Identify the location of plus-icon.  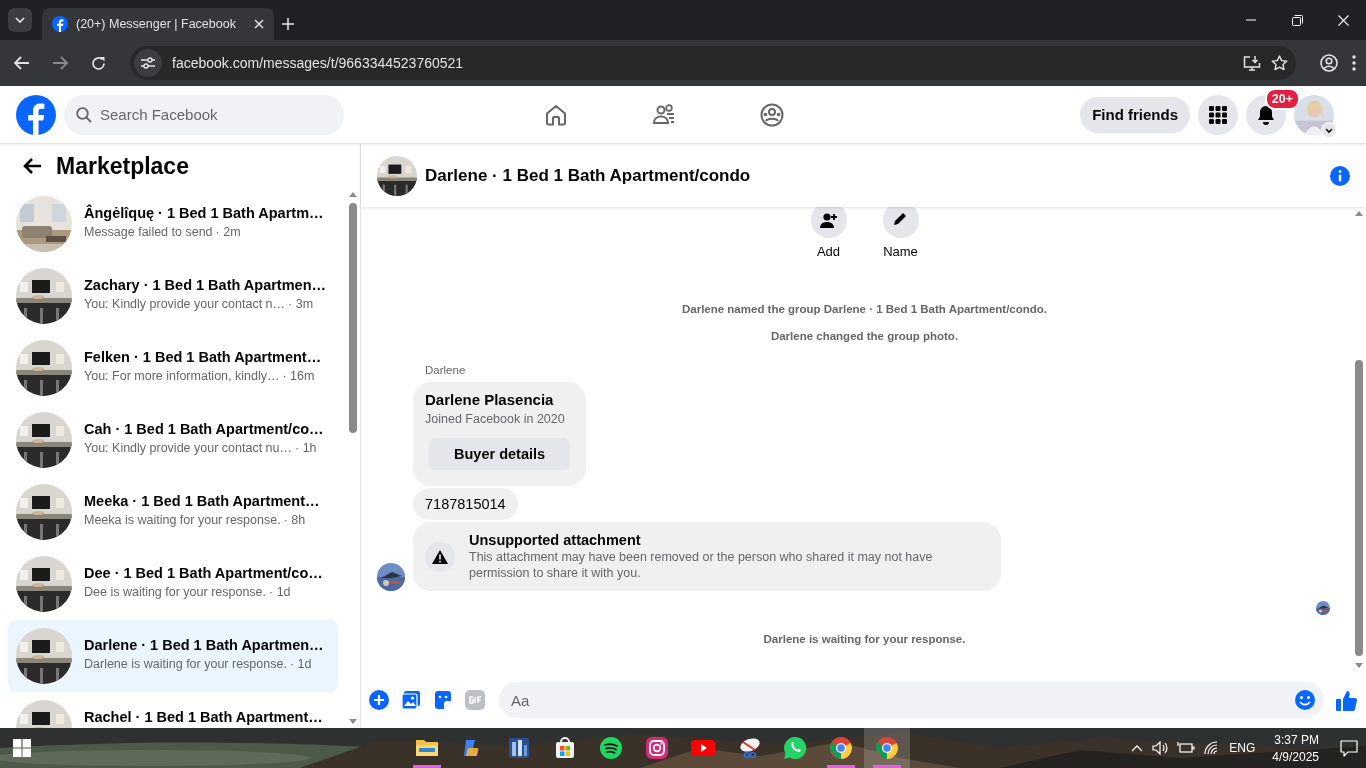
(379, 700).